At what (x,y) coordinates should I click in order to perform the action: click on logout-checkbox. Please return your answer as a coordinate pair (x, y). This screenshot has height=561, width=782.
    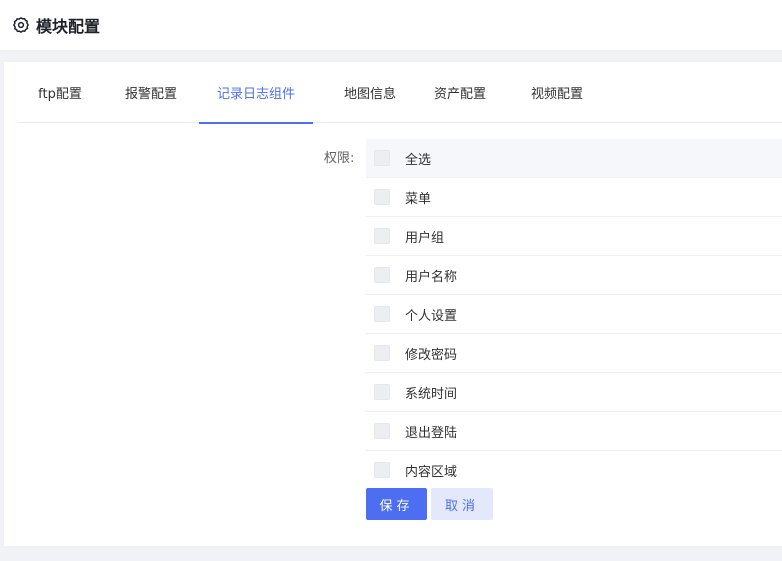
    Looking at the image, I should click on (382, 431).